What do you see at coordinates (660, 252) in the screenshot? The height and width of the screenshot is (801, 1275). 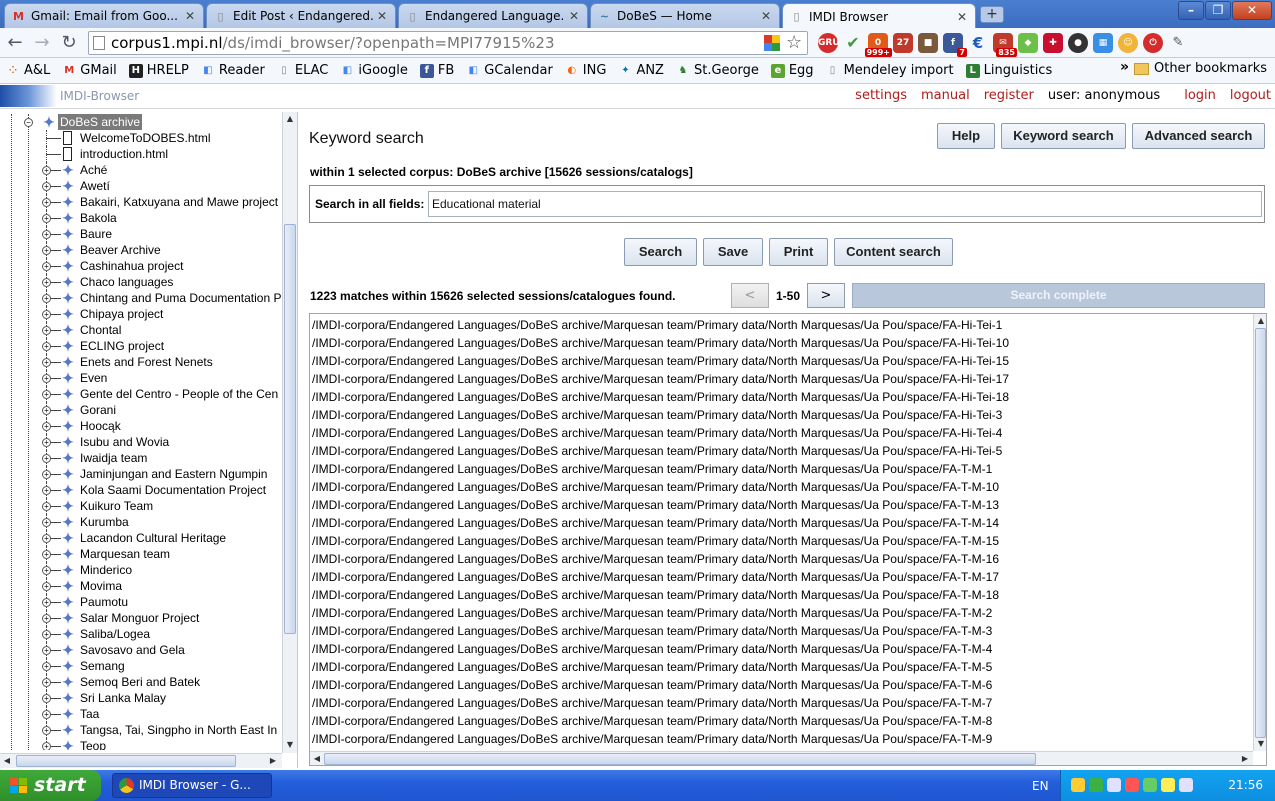 I see `search-button: Search` at bounding box center [660, 252].